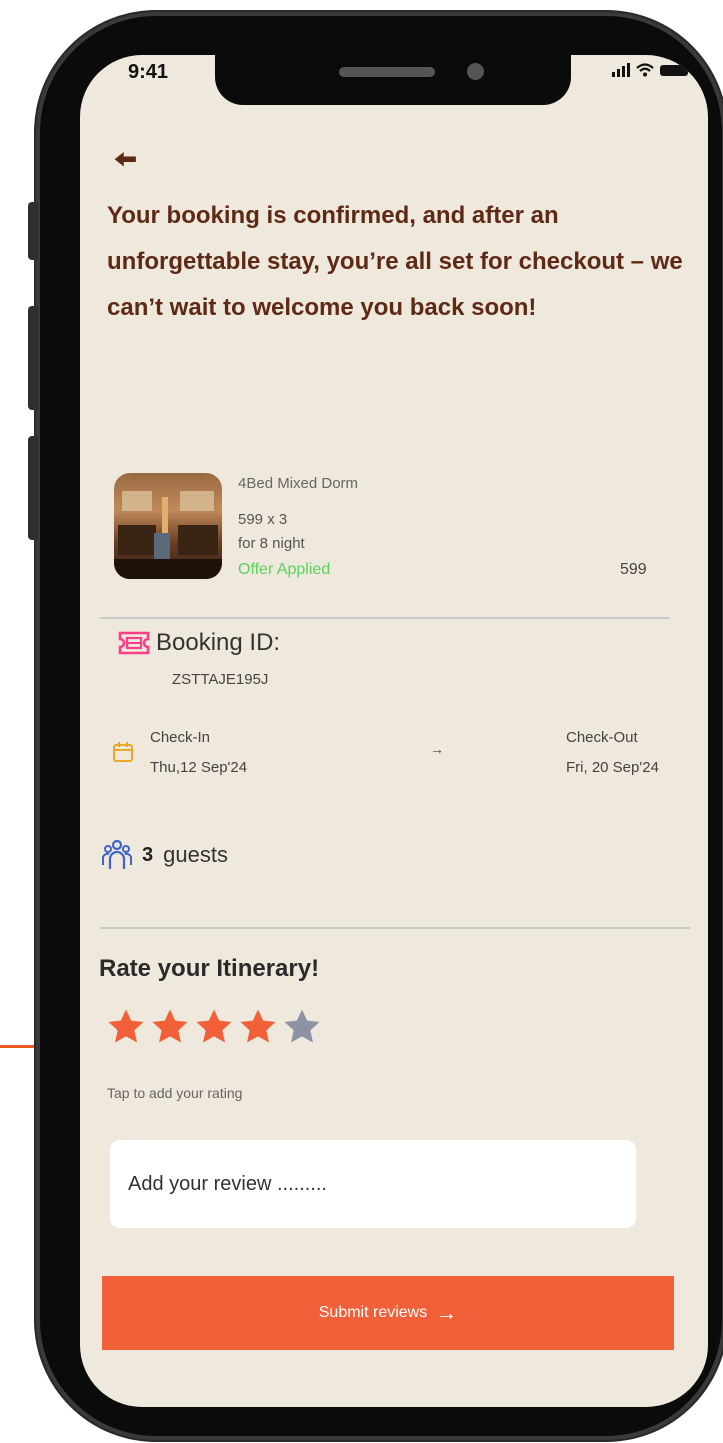  I want to click on wifi-icon, so click(645, 70).